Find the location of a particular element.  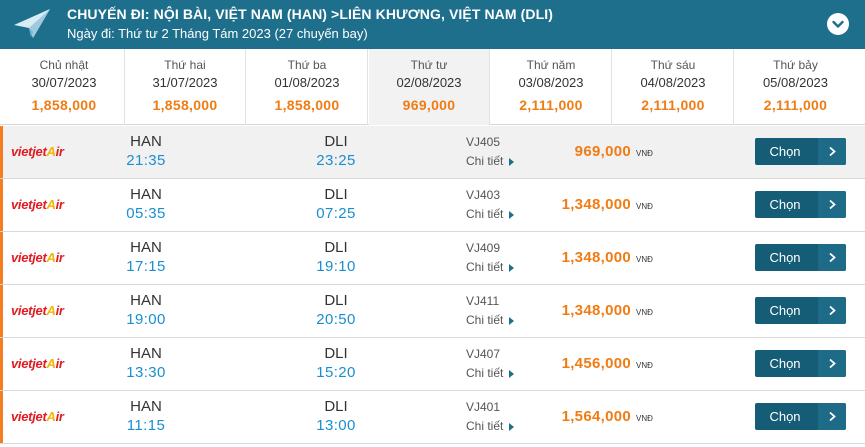

fare-price: 1,564,000 is located at coordinates (596, 416).